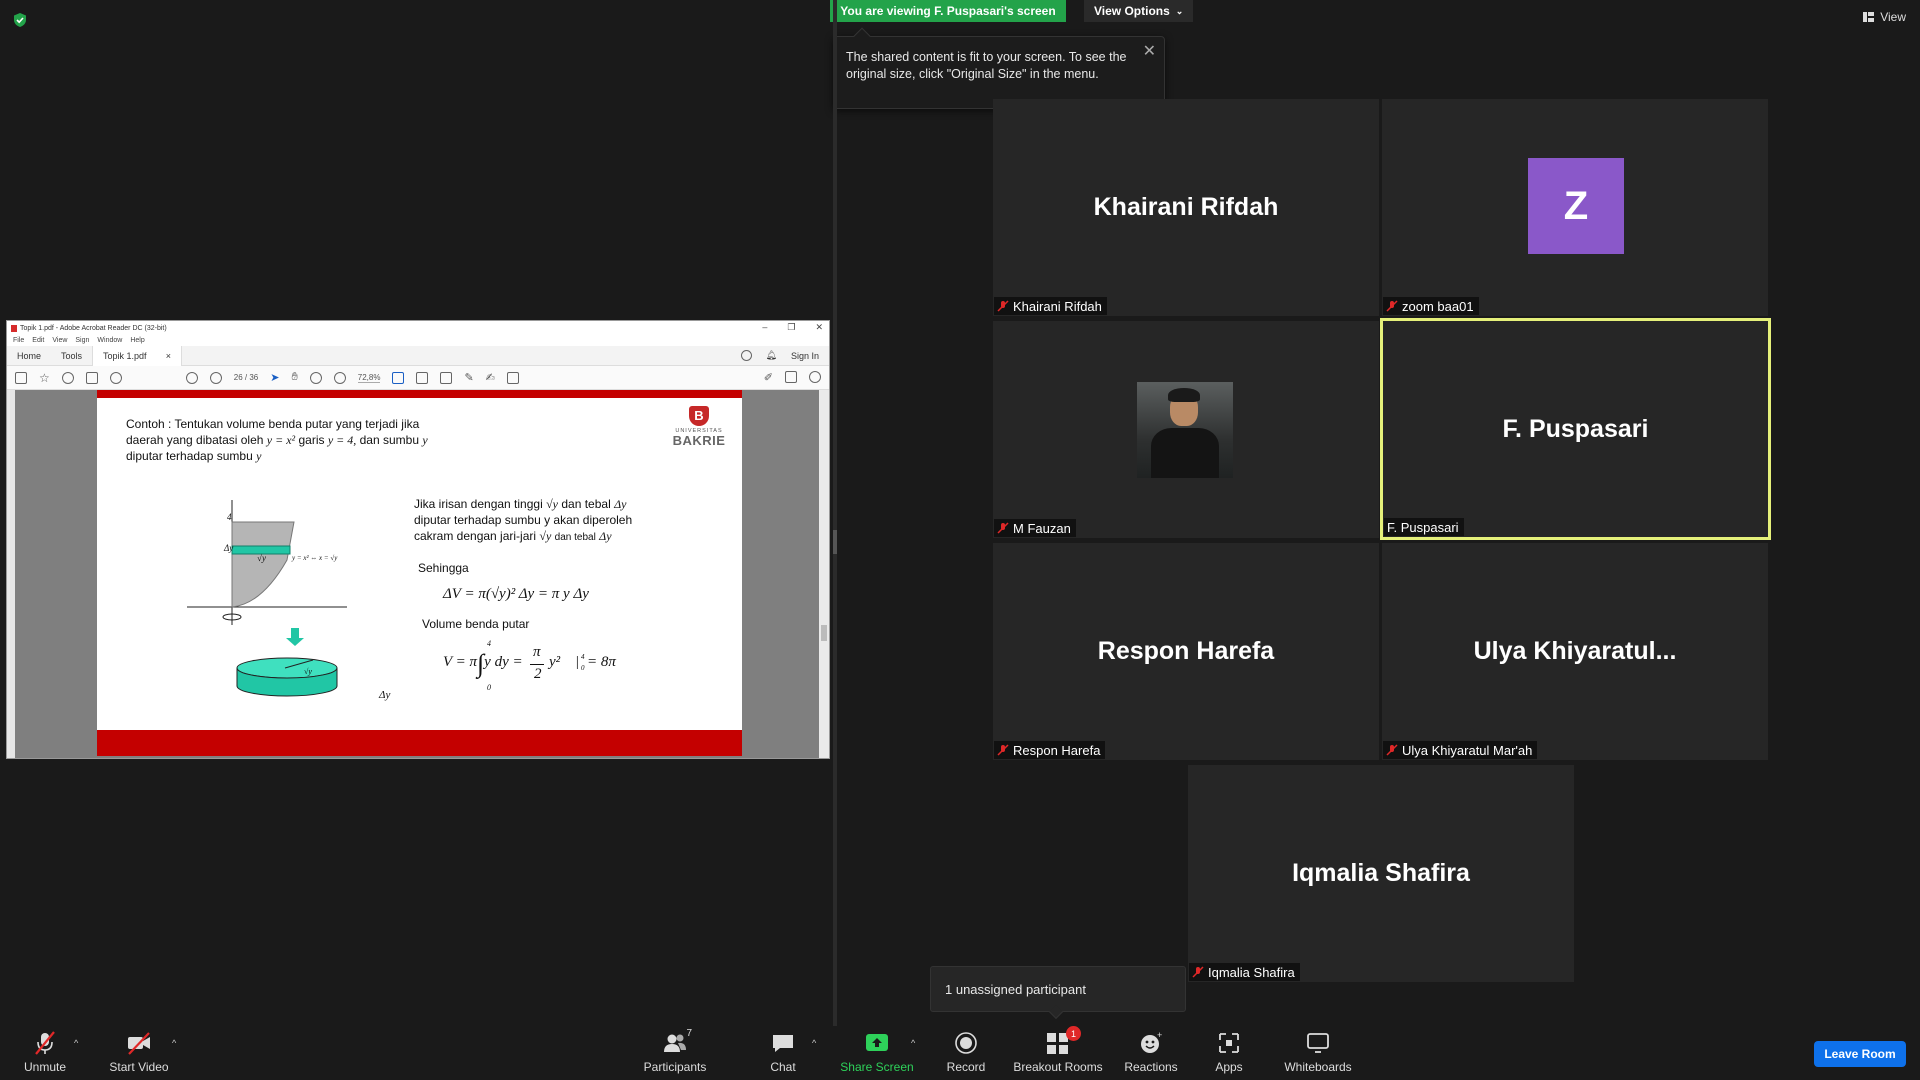 This screenshot has width=1920, height=1080. What do you see at coordinates (1063, 1041) in the screenshot?
I see `breakout-icon-wrap: 1` at bounding box center [1063, 1041].